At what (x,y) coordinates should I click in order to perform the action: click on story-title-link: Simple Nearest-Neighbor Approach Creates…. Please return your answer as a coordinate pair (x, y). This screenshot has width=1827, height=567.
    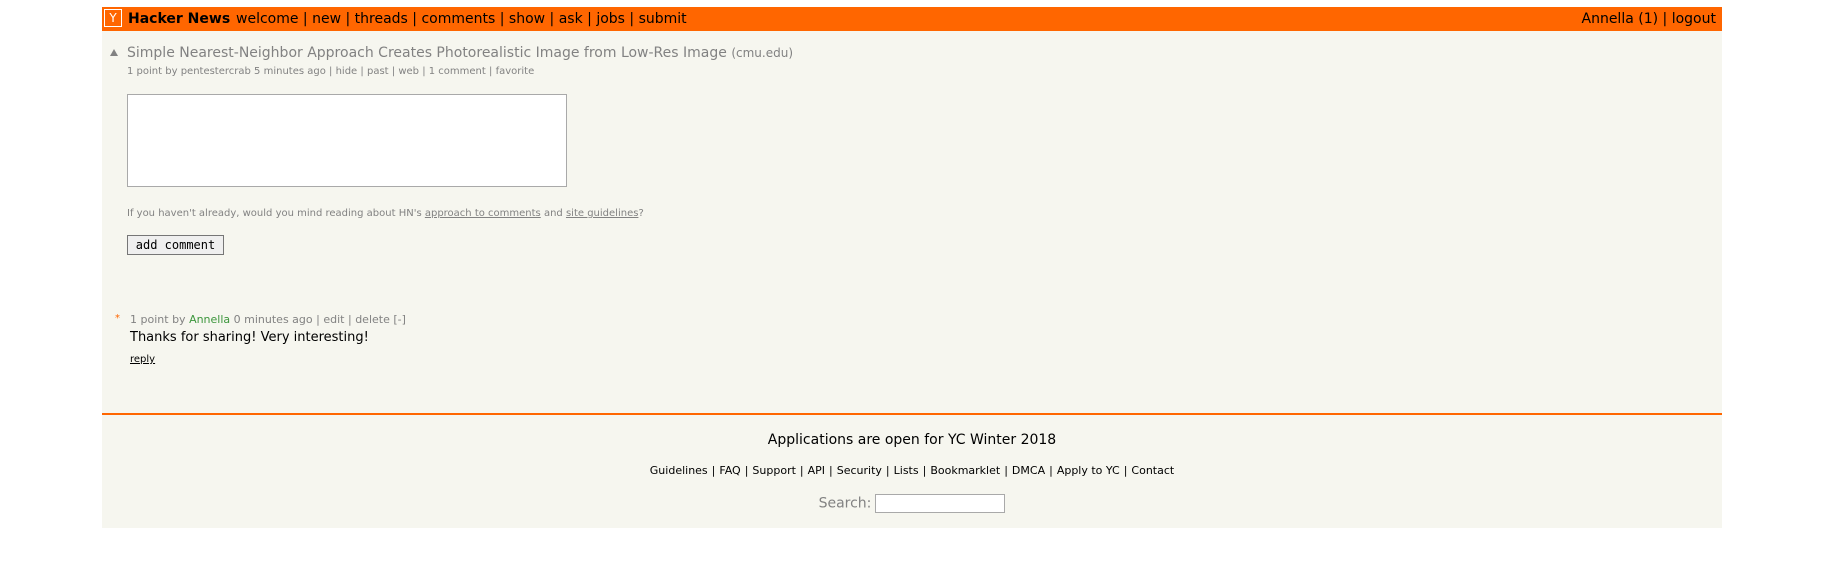
    Looking at the image, I should click on (427, 53).